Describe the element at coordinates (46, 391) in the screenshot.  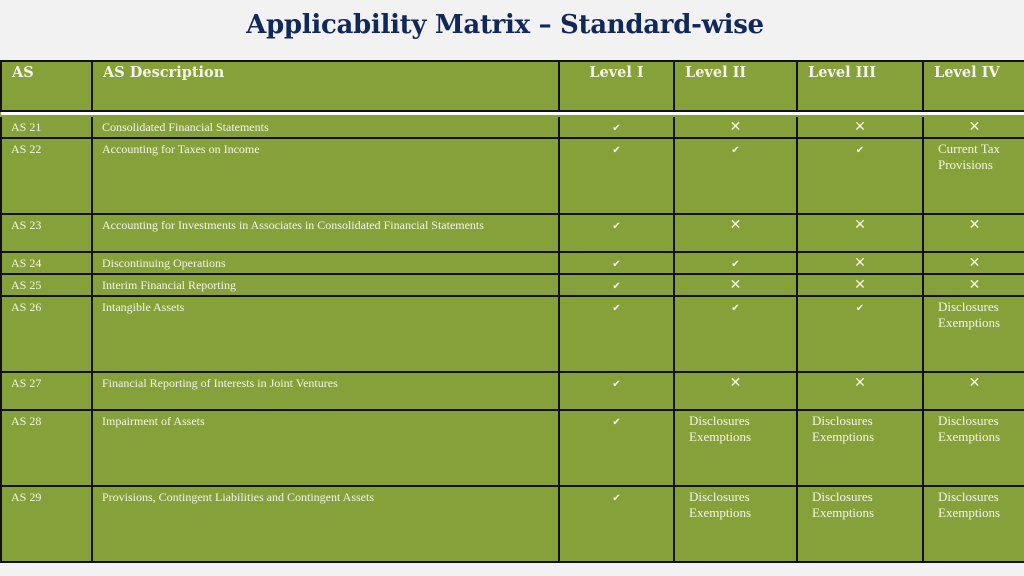
I see `as-number-cell: AS 27` at that location.